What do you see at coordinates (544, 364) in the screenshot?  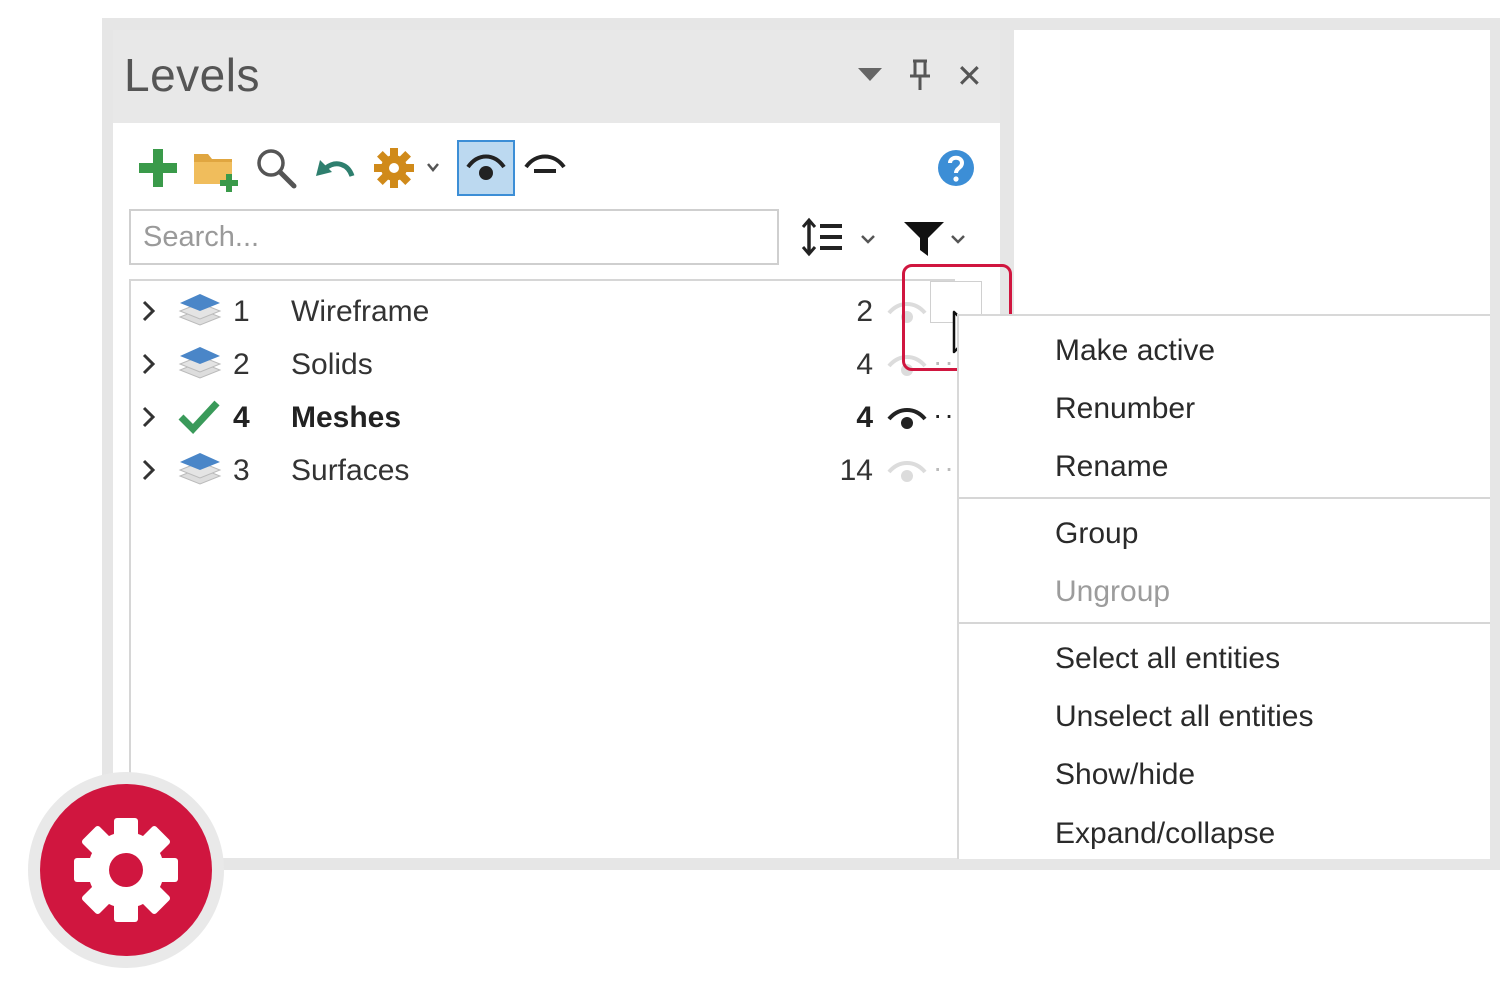 I see `level-row: 2 Solids 4 ··` at bounding box center [544, 364].